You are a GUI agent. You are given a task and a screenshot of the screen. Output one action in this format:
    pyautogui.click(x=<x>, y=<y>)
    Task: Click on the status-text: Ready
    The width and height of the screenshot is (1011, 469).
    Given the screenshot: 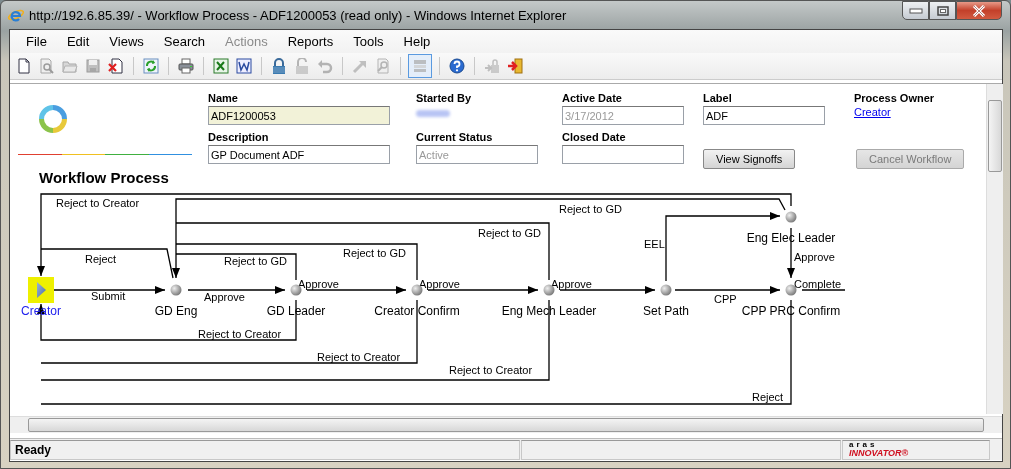 What is the action you would take?
    pyautogui.click(x=265, y=450)
    